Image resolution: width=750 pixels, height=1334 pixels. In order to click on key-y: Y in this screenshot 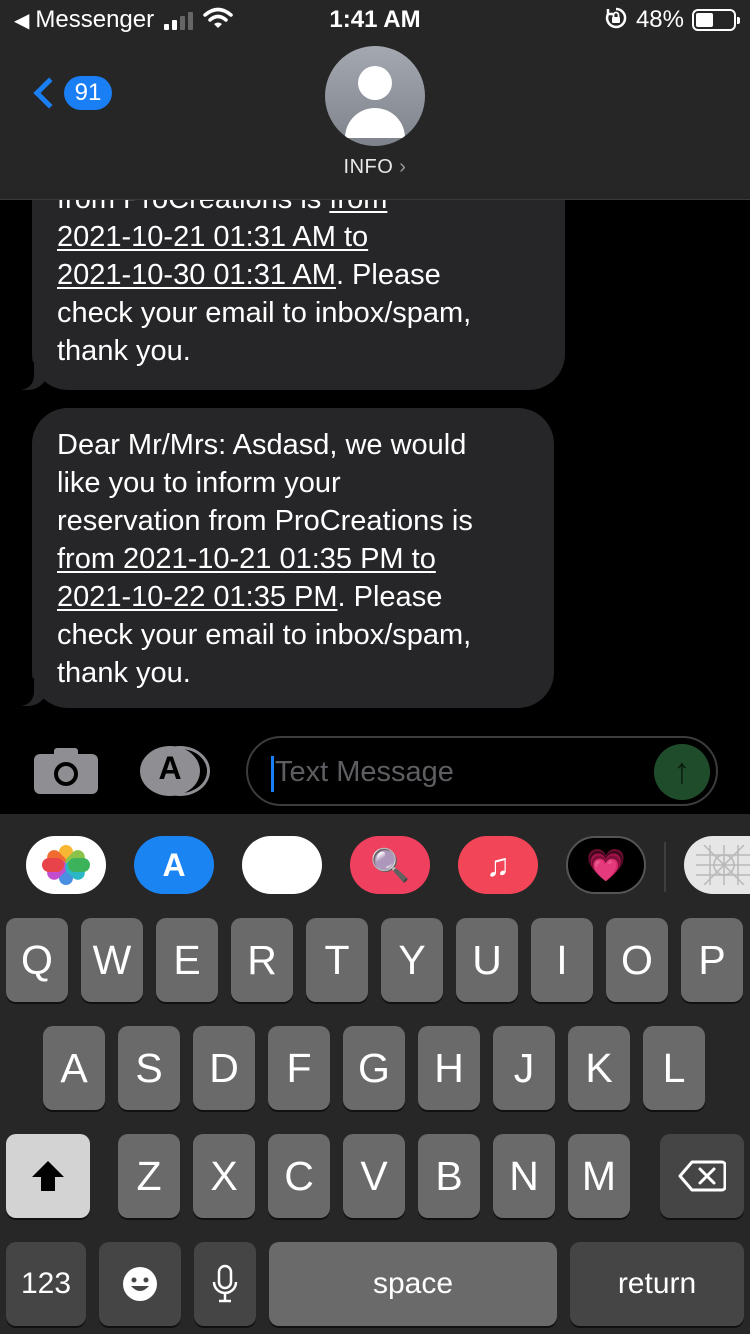, I will do `click(412, 960)`.